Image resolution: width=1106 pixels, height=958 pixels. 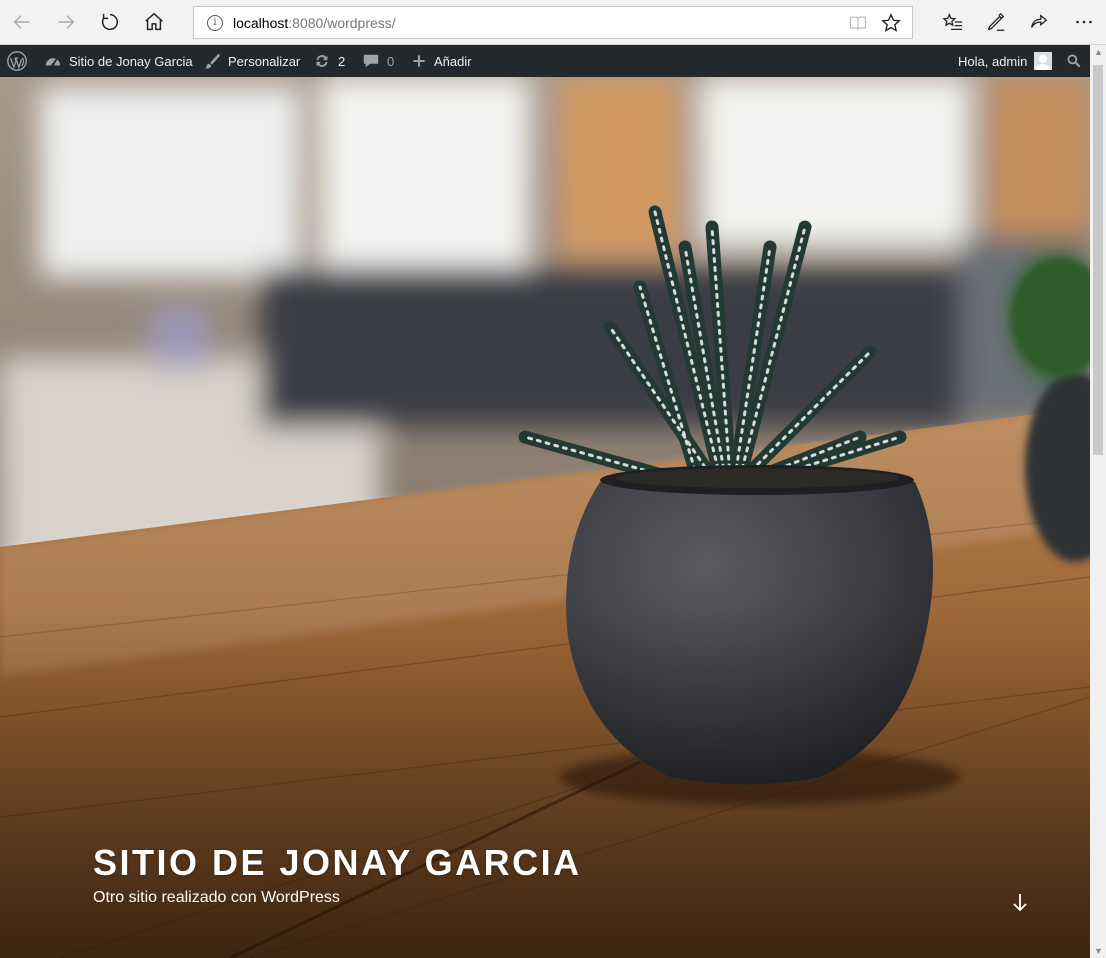 I want to click on updates-refresh-icon, so click(x=322, y=61).